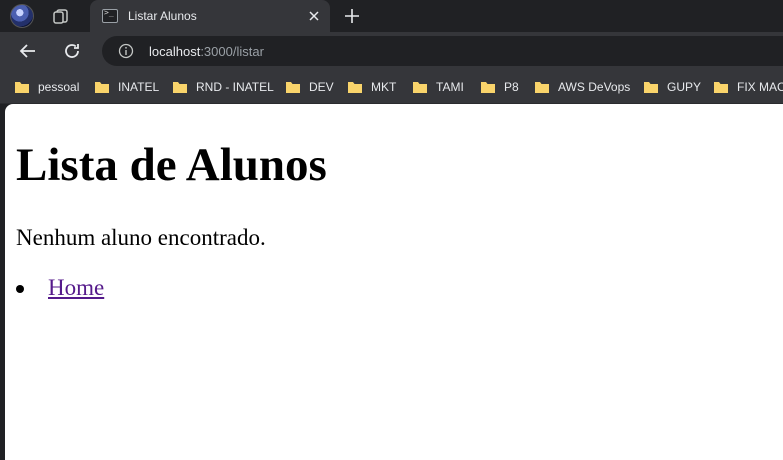 This screenshot has height=460, width=783. I want to click on page-title: Lista de Alunos, so click(171, 165).